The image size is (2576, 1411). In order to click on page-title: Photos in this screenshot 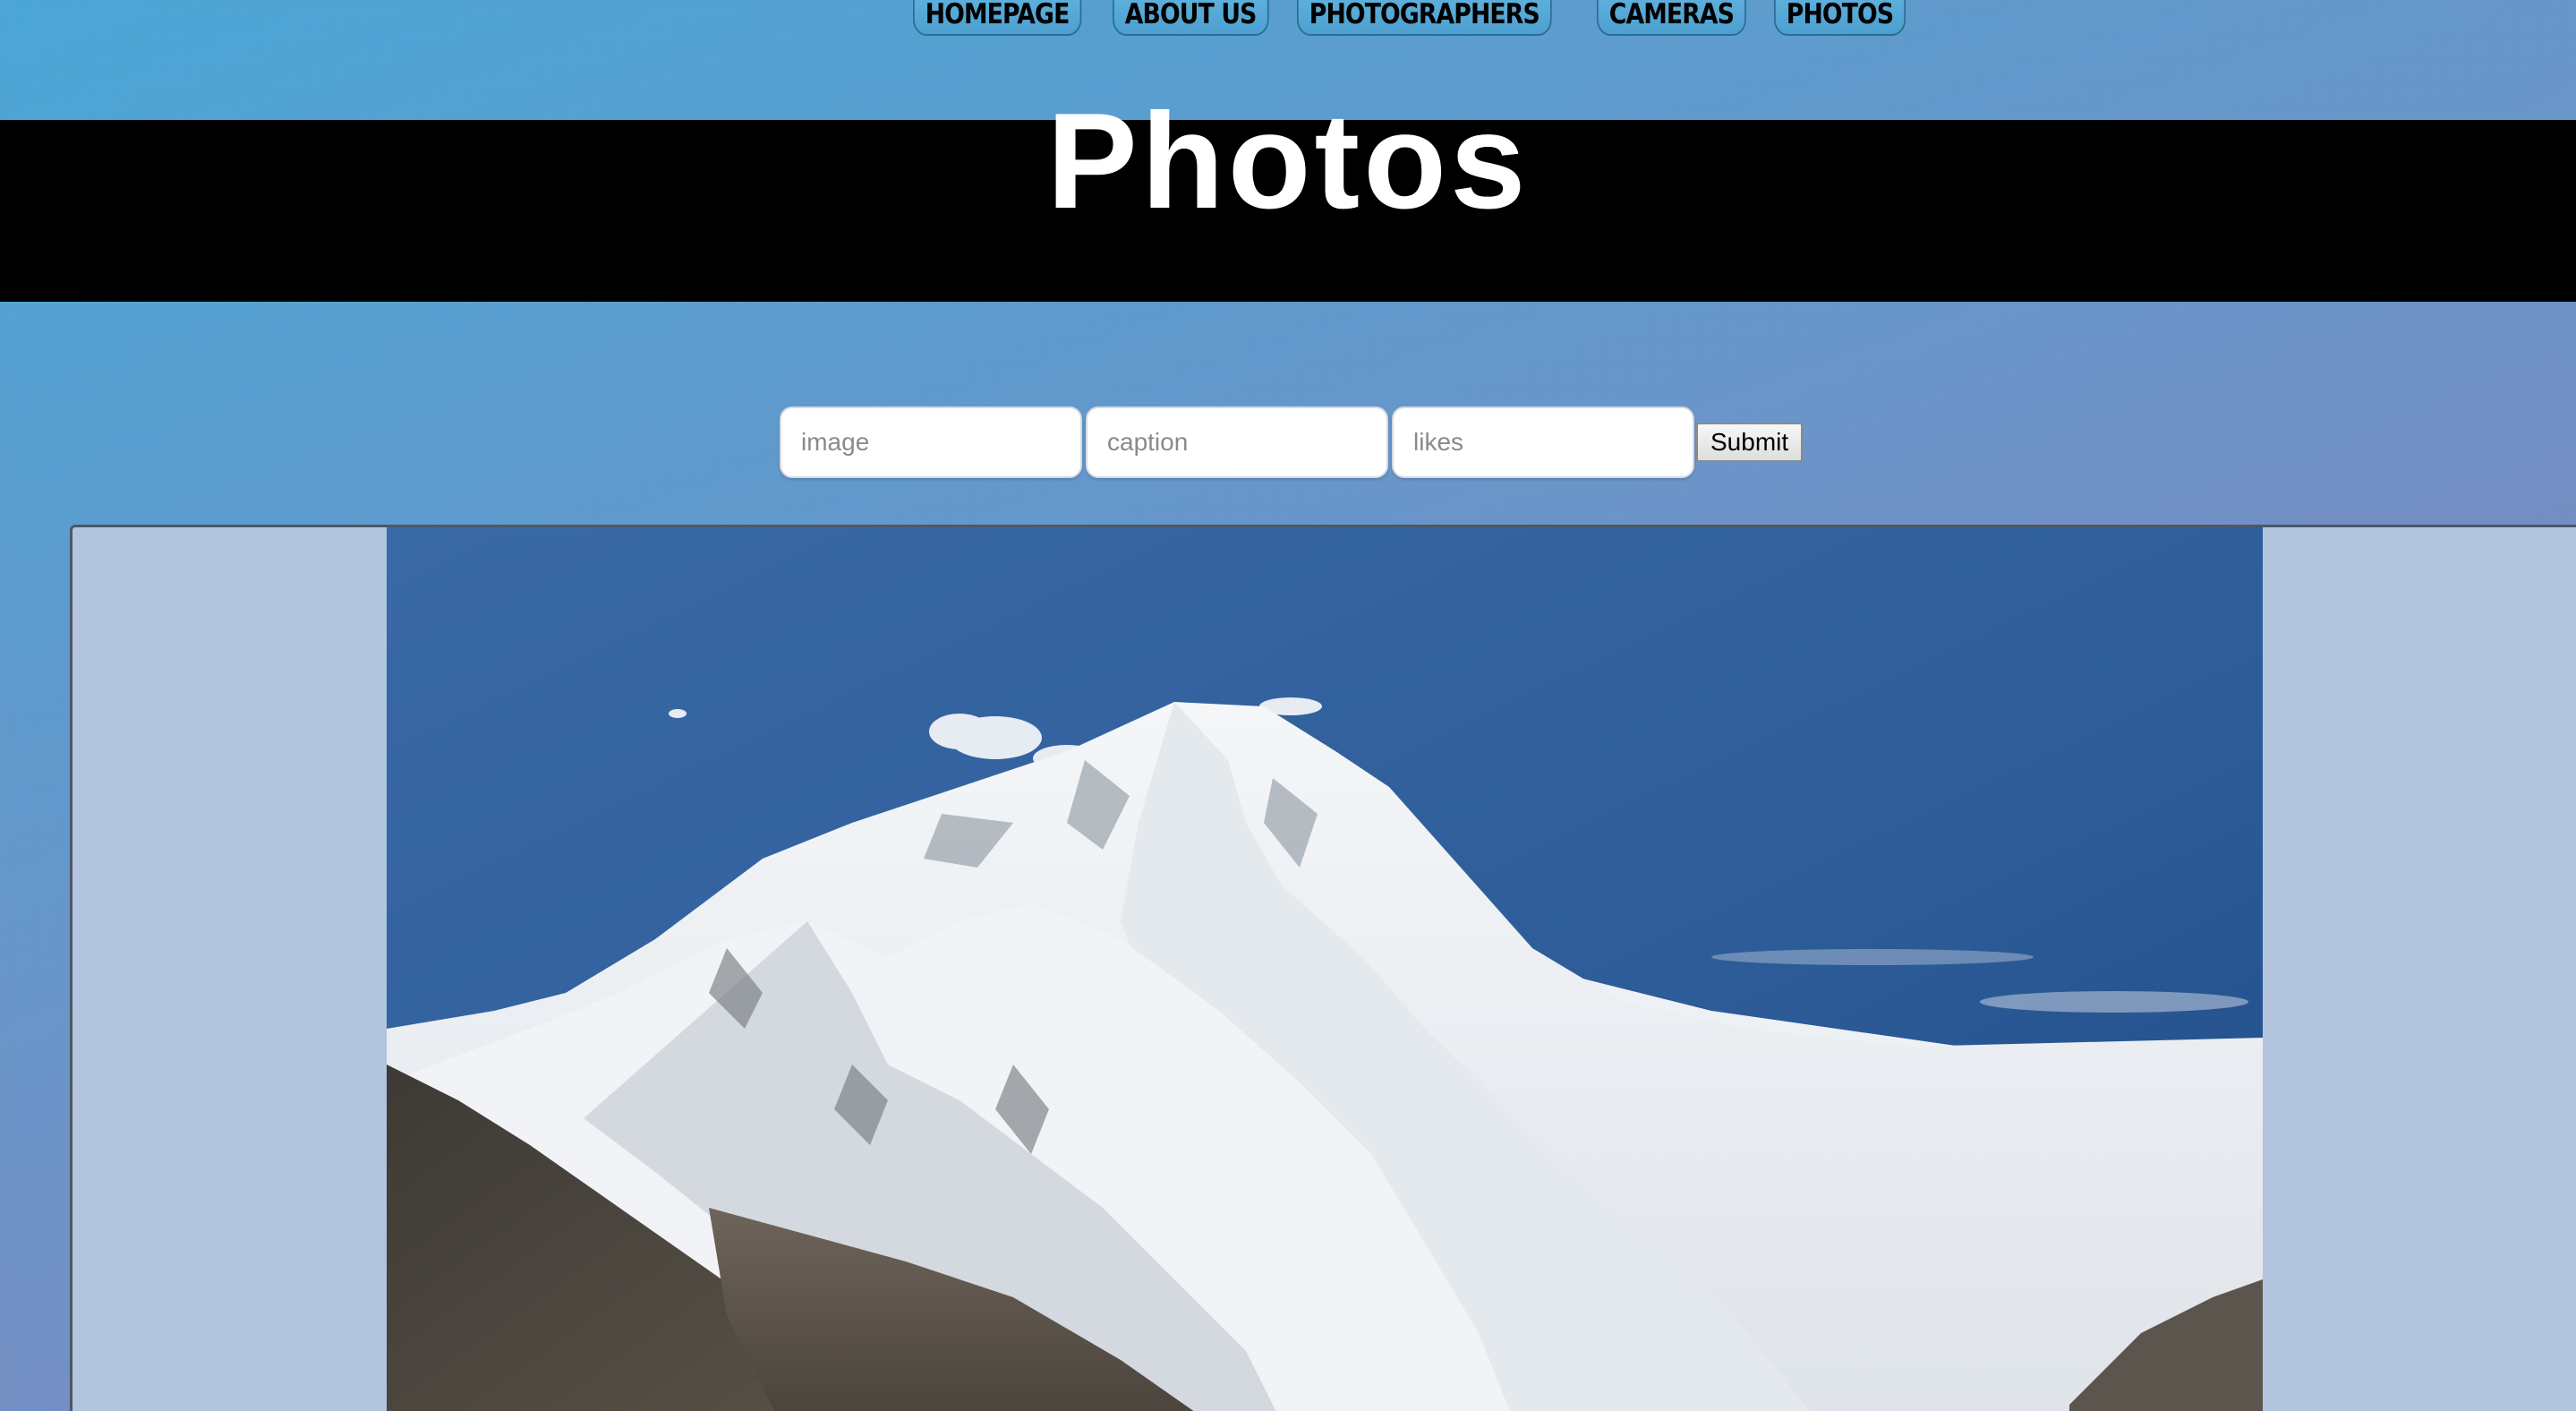, I will do `click(1288, 161)`.